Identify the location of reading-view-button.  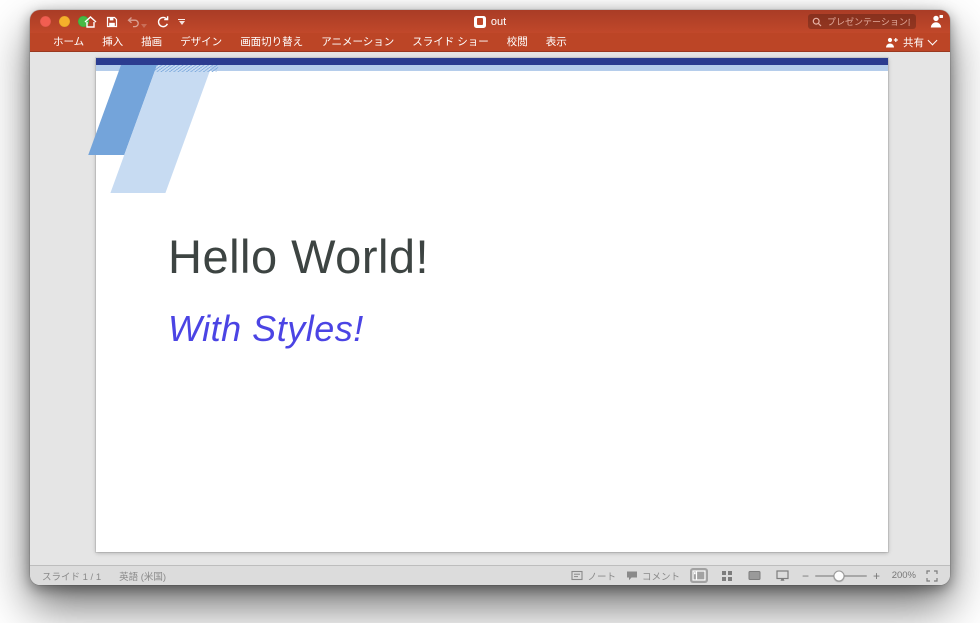
(755, 575).